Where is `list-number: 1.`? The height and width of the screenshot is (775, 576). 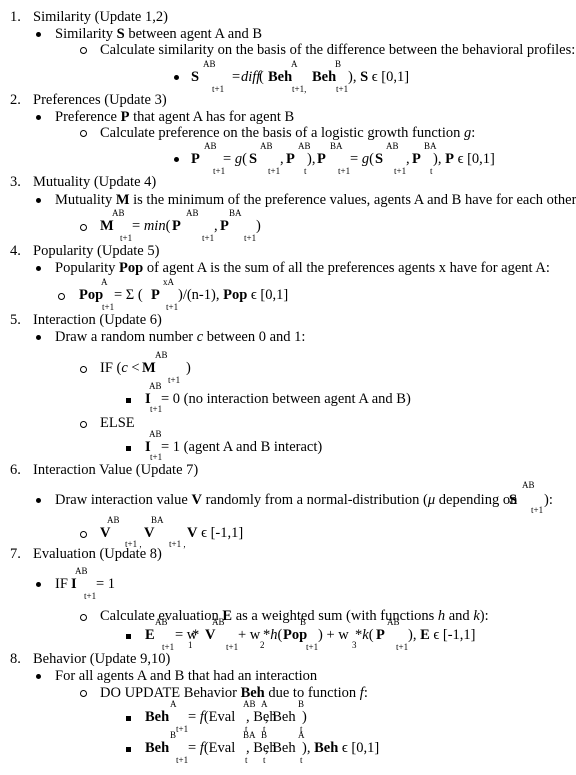
list-number: 1. is located at coordinates (15, 17).